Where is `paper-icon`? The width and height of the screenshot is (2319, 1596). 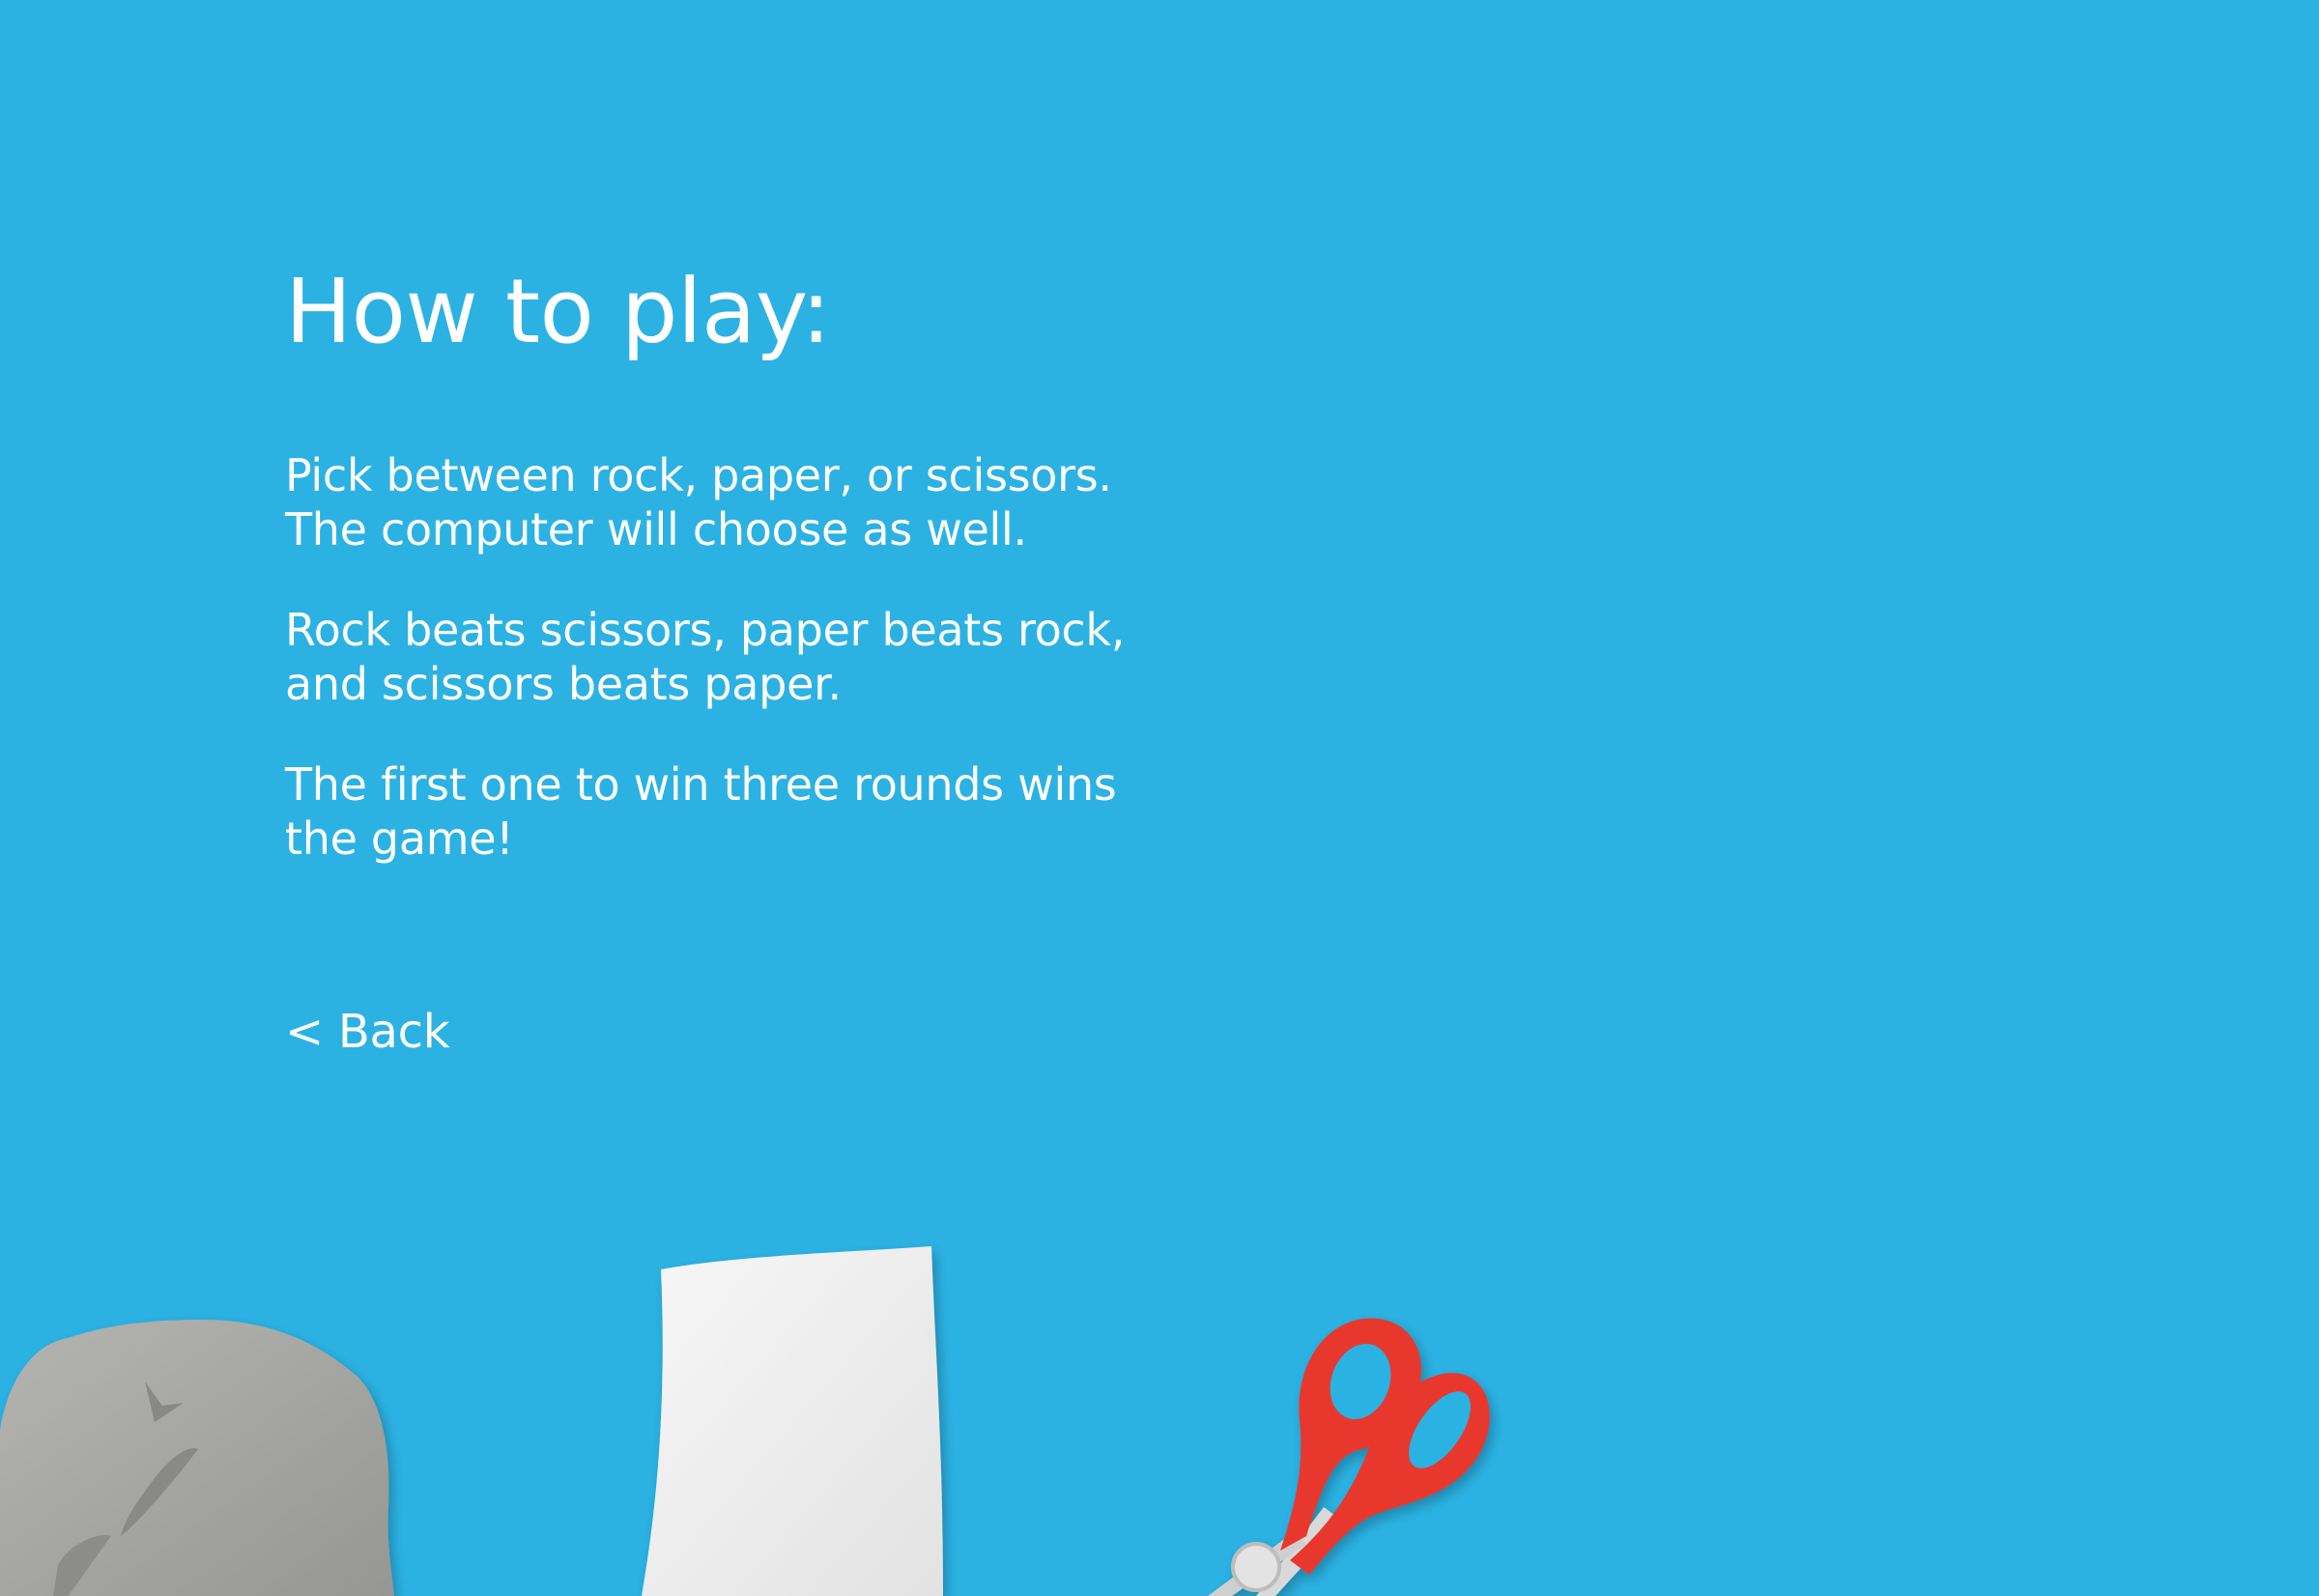 paper-icon is located at coordinates (792, 1421).